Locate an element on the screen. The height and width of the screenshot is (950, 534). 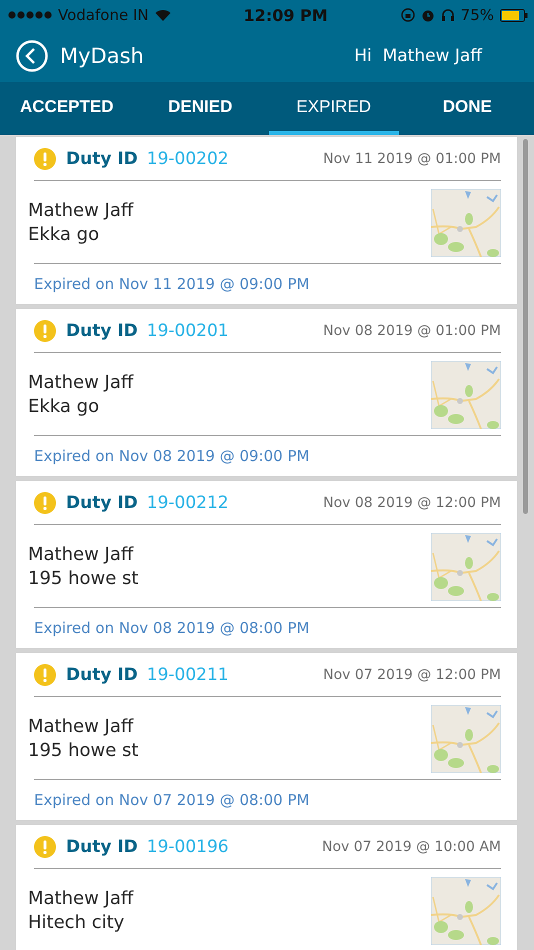
expiry-text: Expired on Nov 08 2019 @ 09:00 PM is located at coordinates (172, 456).